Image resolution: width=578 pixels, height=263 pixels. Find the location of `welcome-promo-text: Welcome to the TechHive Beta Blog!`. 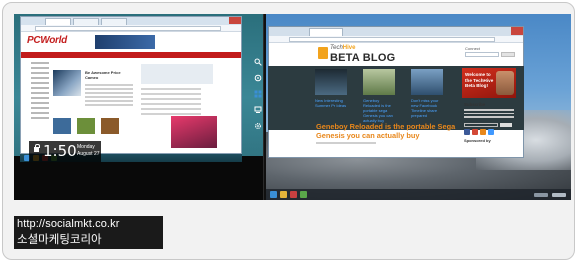

welcome-promo-text: Welcome to the TechHive Beta Blog! is located at coordinates (479, 80).